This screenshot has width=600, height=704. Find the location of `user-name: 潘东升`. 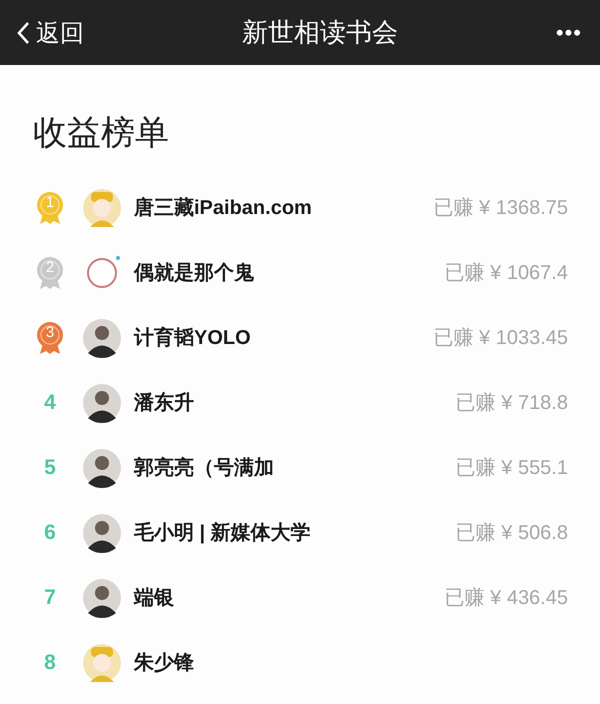

user-name: 潘东升 is located at coordinates (295, 402).